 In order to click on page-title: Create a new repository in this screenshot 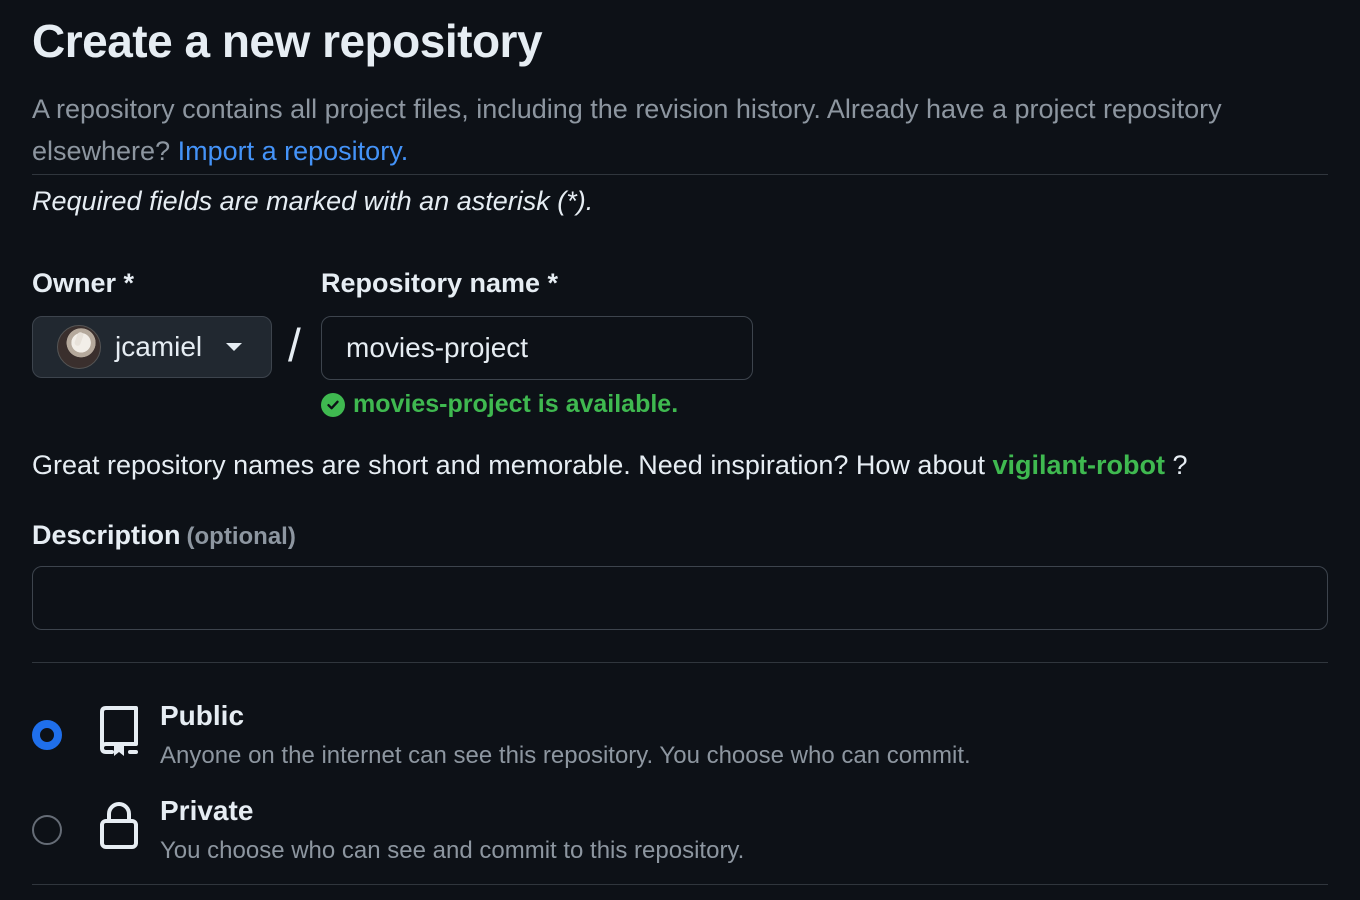, I will do `click(287, 41)`.